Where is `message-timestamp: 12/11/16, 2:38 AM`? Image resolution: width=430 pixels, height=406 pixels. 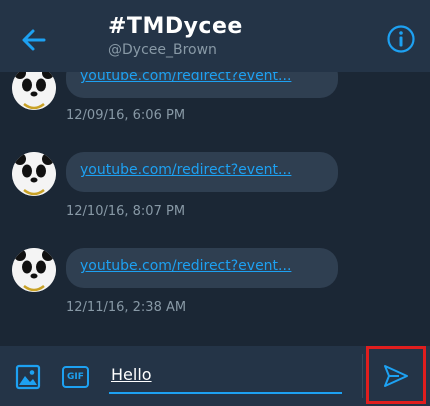
message-timestamp: 12/11/16, 2:38 AM is located at coordinates (126, 307).